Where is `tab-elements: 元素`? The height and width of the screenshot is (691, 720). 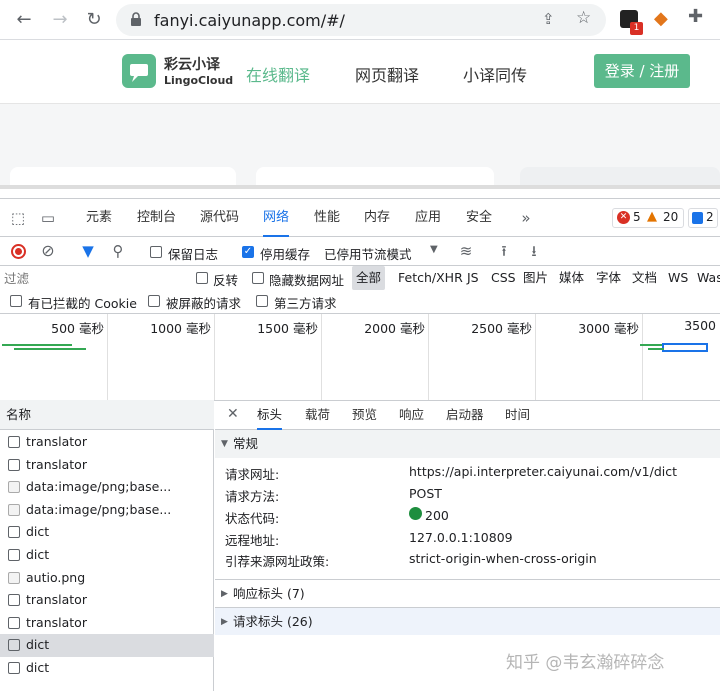 tab-elements: 元素 is located at coordinates (99, 218).